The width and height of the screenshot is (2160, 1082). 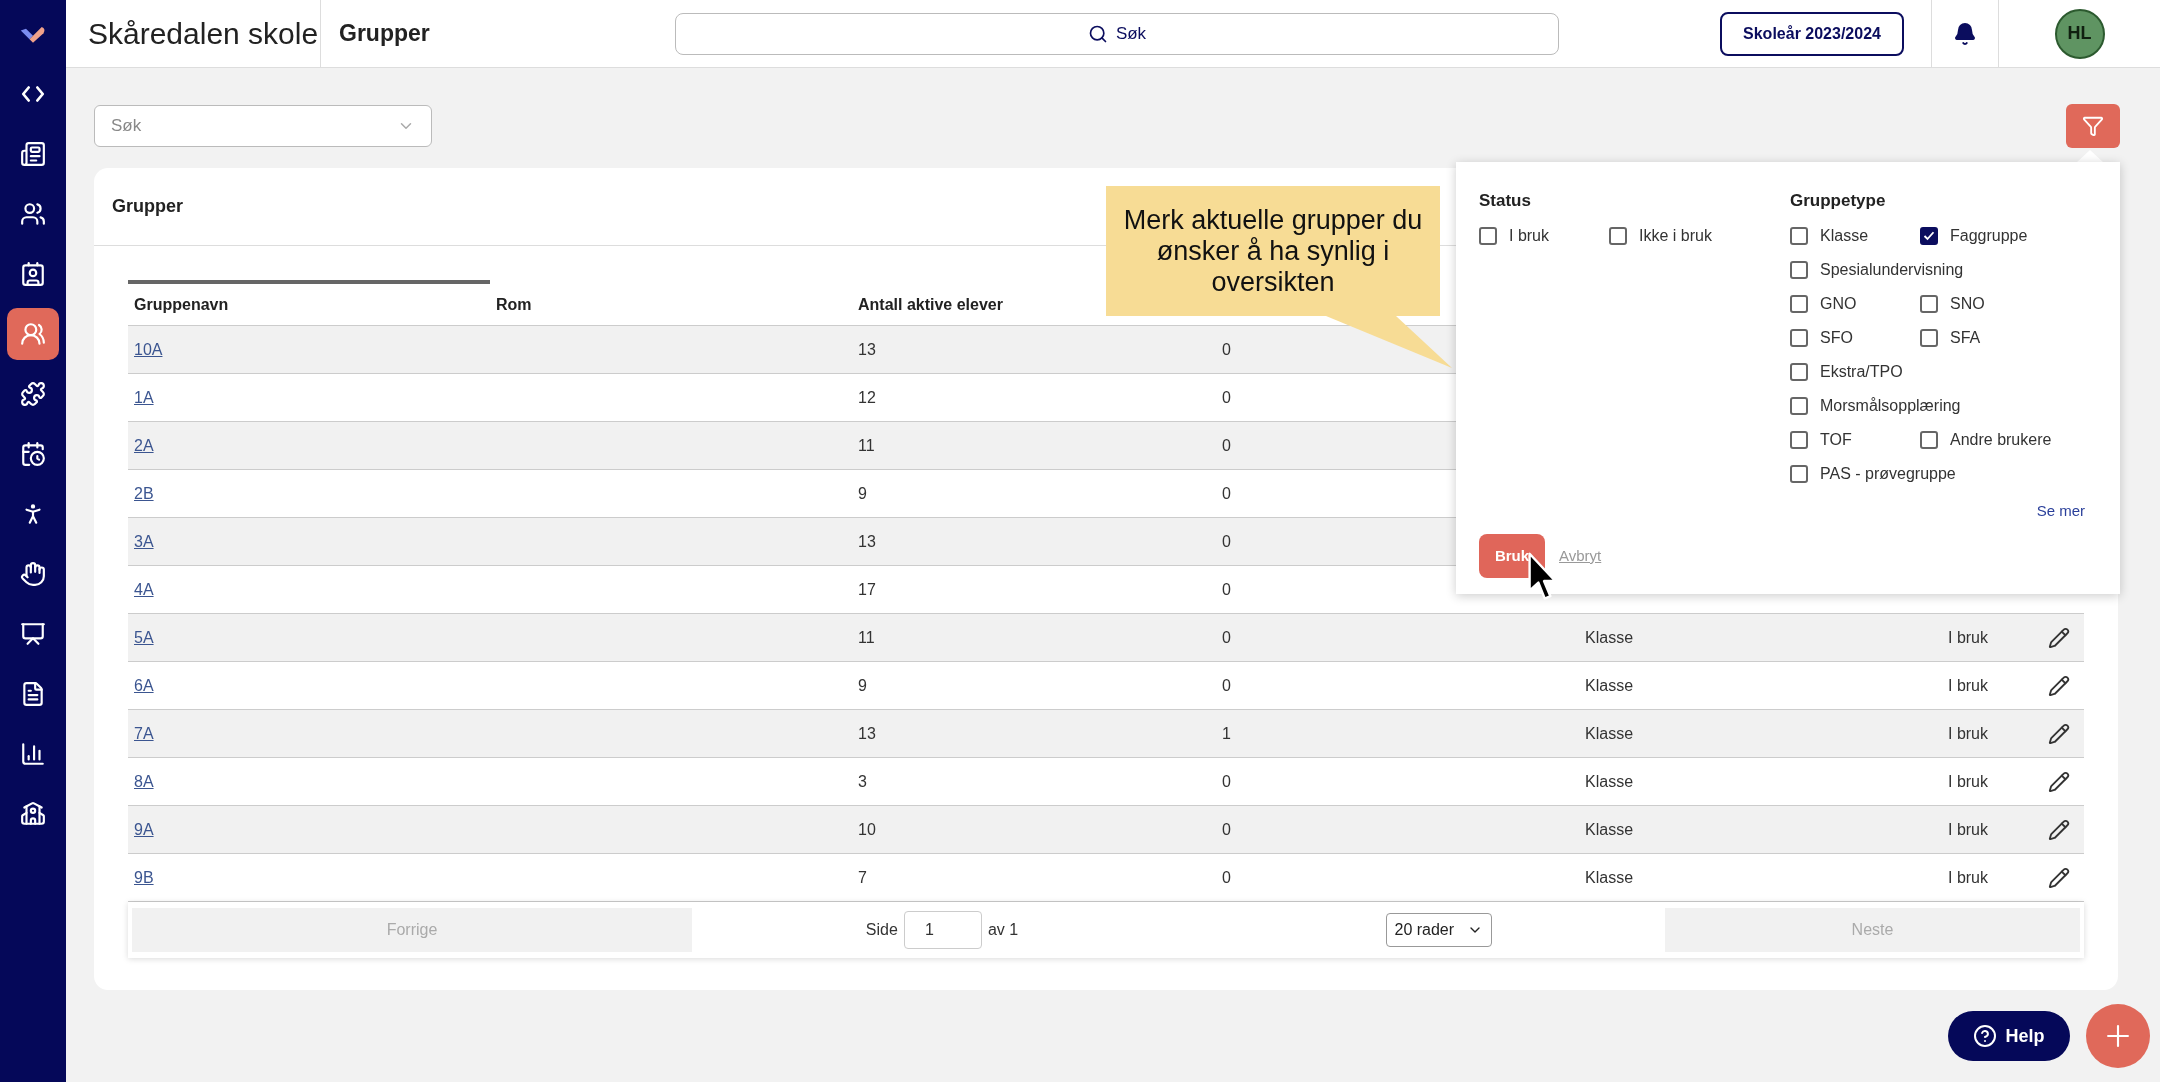 I want to click on page-label: Side, so click(x=881, y=930).